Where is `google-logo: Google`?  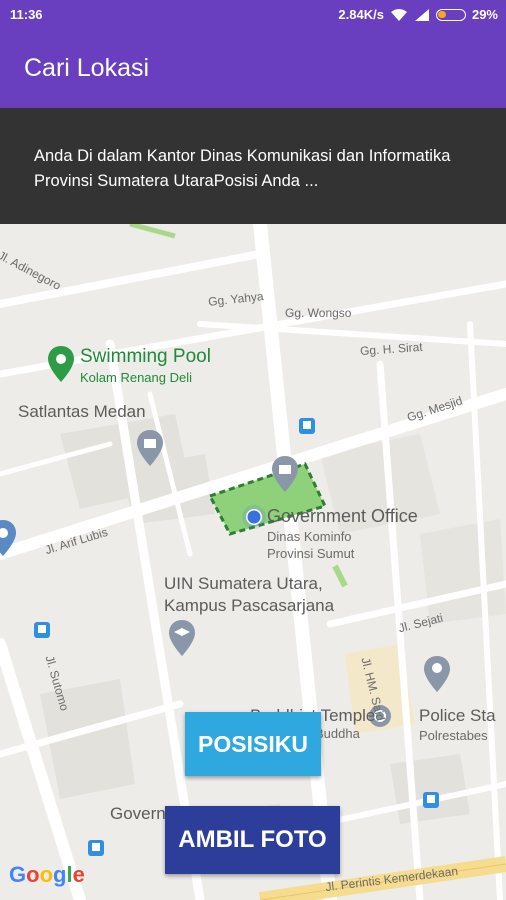
google-logo: Google is located at coordinates (47, 874).